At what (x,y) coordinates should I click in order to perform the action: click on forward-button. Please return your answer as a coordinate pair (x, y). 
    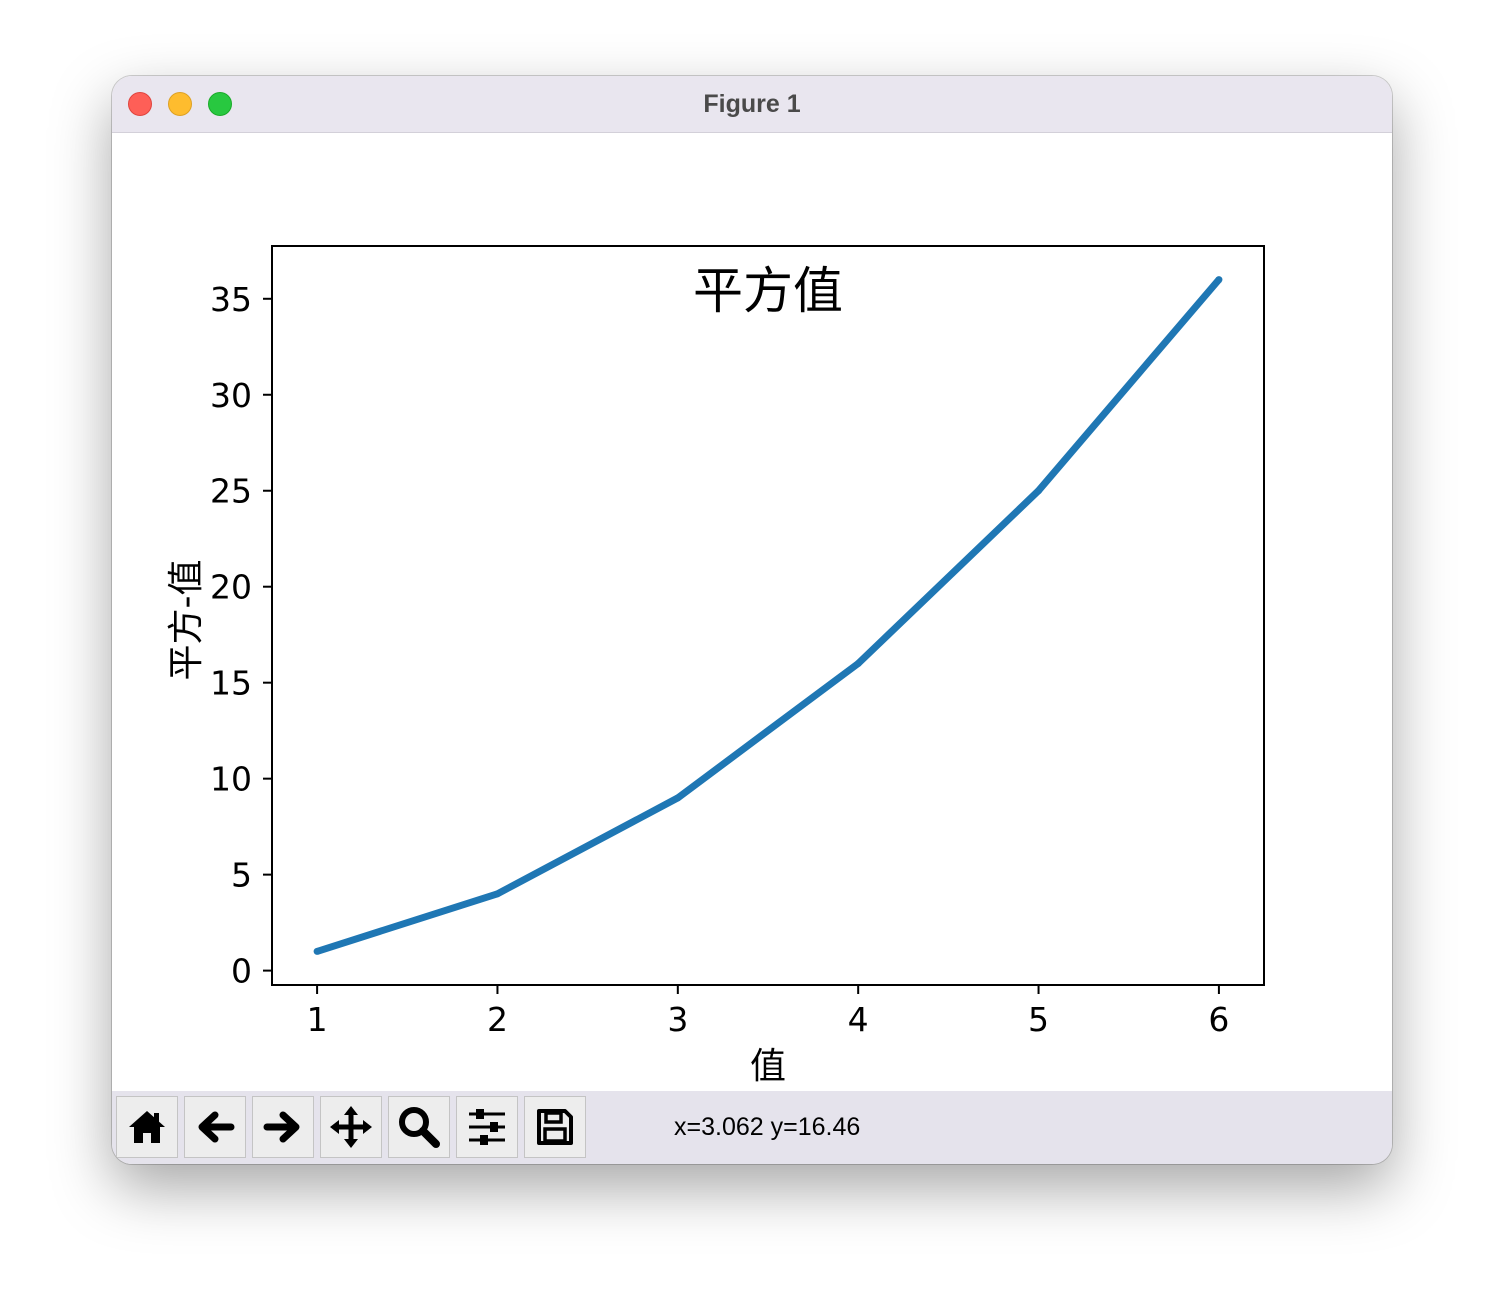
    Looking at the image, I should click on (283, 1127).